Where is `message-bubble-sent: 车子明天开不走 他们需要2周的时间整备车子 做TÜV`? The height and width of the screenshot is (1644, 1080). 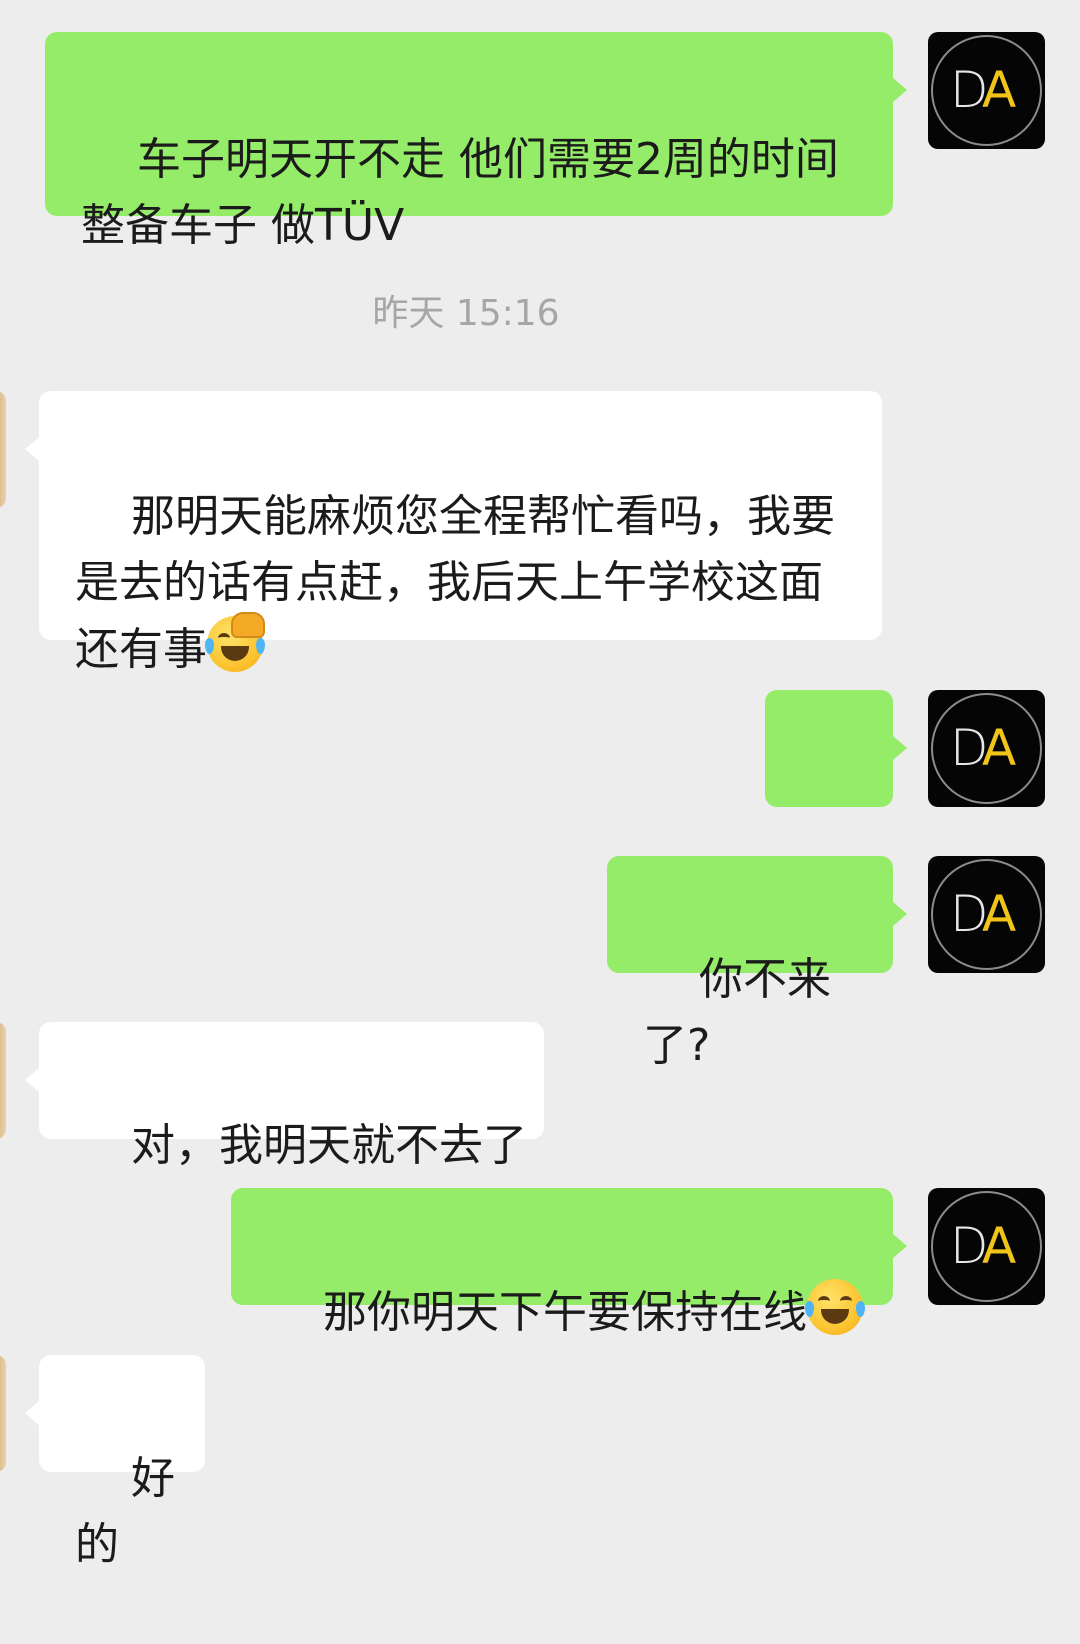
message-bubble-sent: 车子明天开不走 他们需要2周的时间整备车子 做TÜV is located at coordinates (476, 141).